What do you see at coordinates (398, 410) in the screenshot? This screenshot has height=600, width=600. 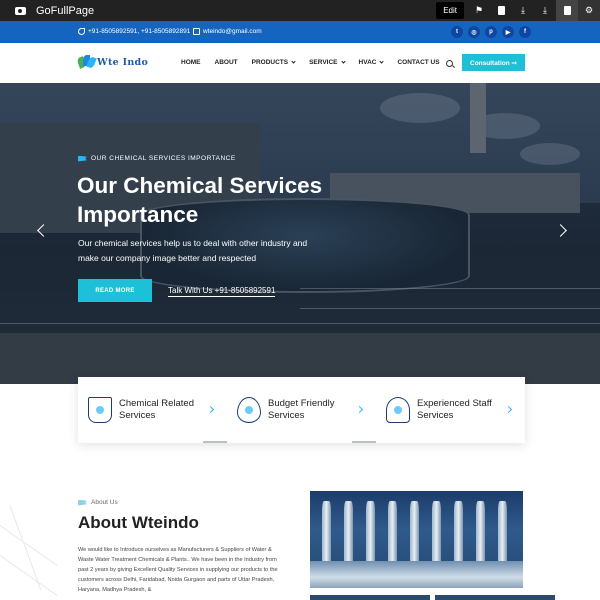 I see `engineer-icon` at bounding box center [398, 410].